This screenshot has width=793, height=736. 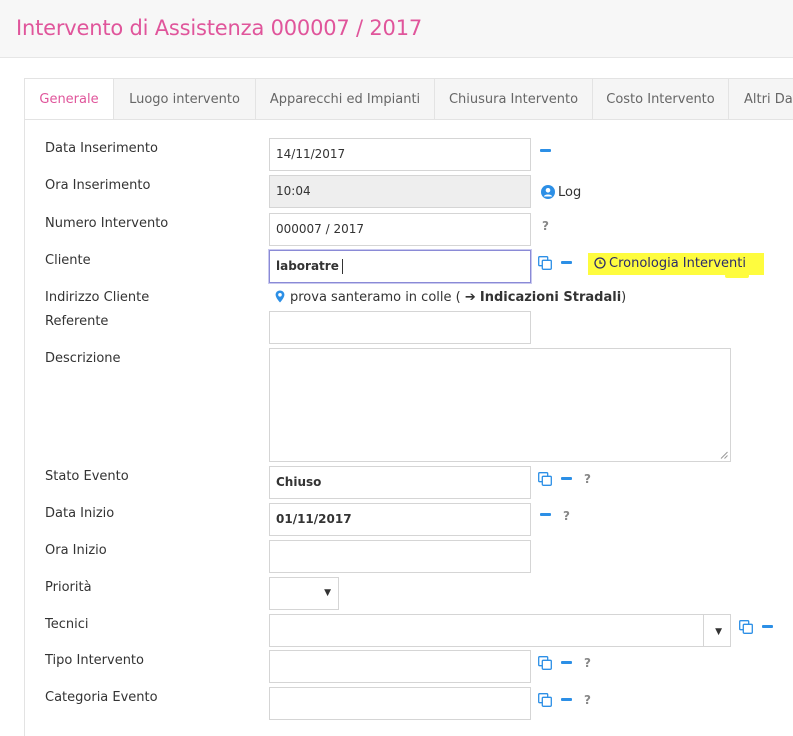 I want to click on referente-label: Referente, so click(x=77, y=321).